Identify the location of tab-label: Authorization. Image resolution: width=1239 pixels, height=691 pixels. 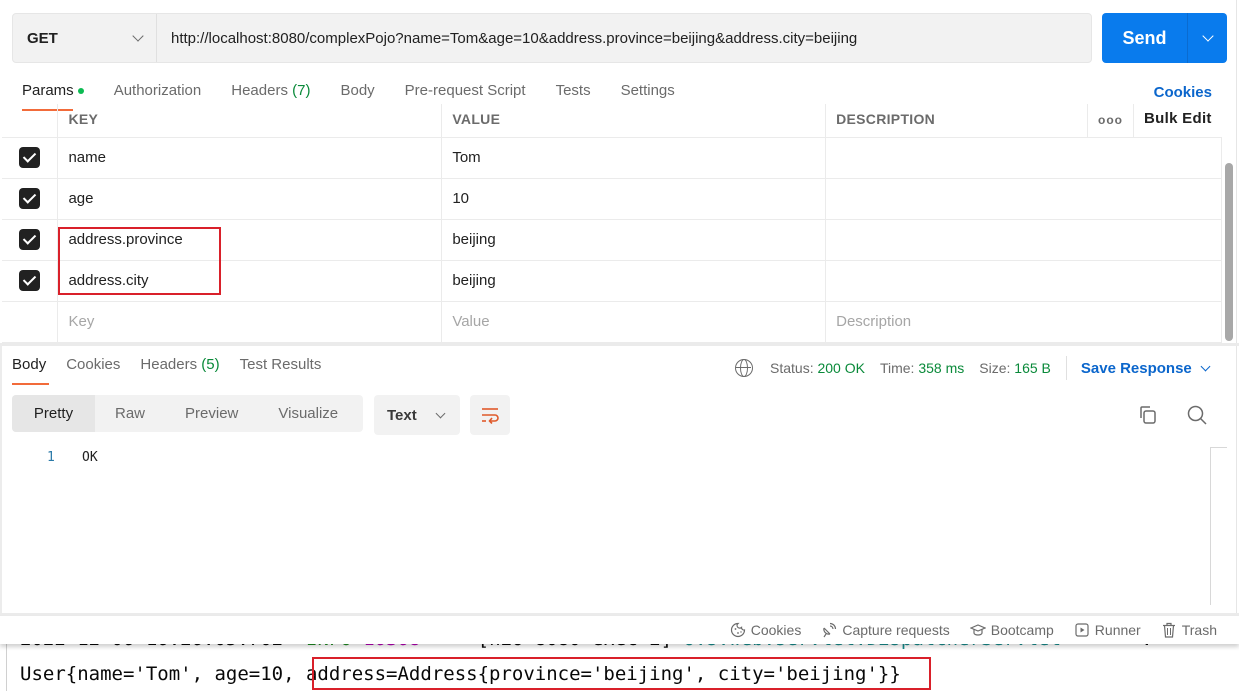
(157, 90).